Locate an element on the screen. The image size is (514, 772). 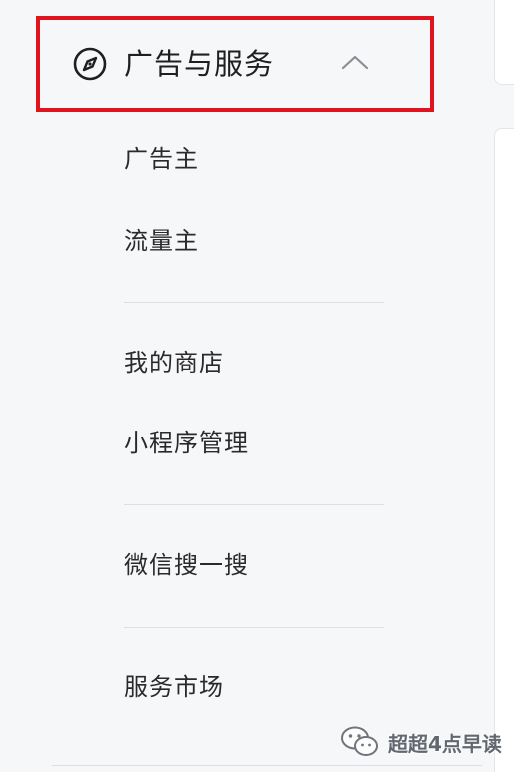
menu-item-service-market: 服务市场 is located at coordinates (174, 687).